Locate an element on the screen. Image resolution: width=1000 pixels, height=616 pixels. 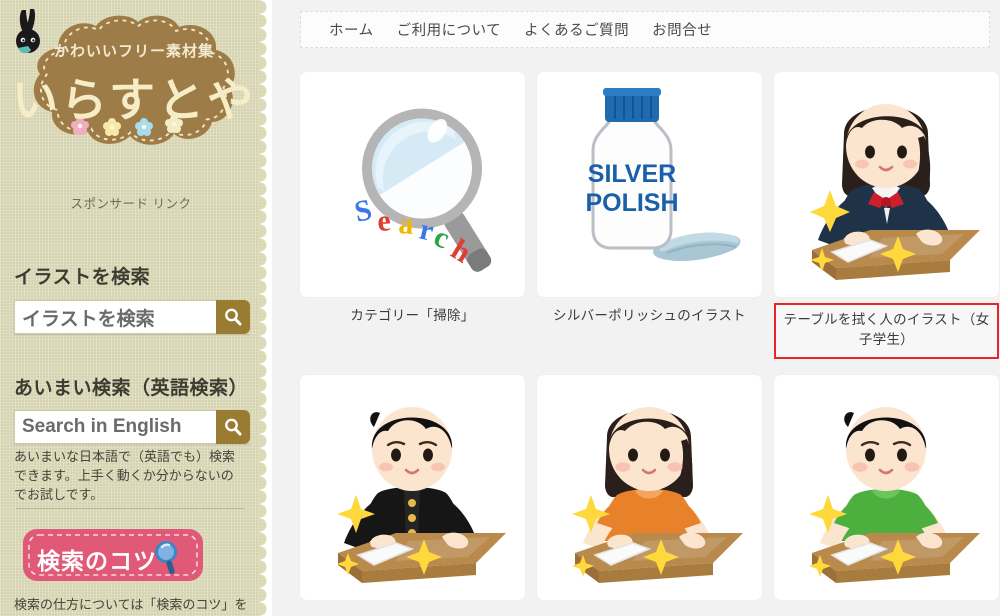
nav-item-home: ホーム is located at coordinates (351, 29).